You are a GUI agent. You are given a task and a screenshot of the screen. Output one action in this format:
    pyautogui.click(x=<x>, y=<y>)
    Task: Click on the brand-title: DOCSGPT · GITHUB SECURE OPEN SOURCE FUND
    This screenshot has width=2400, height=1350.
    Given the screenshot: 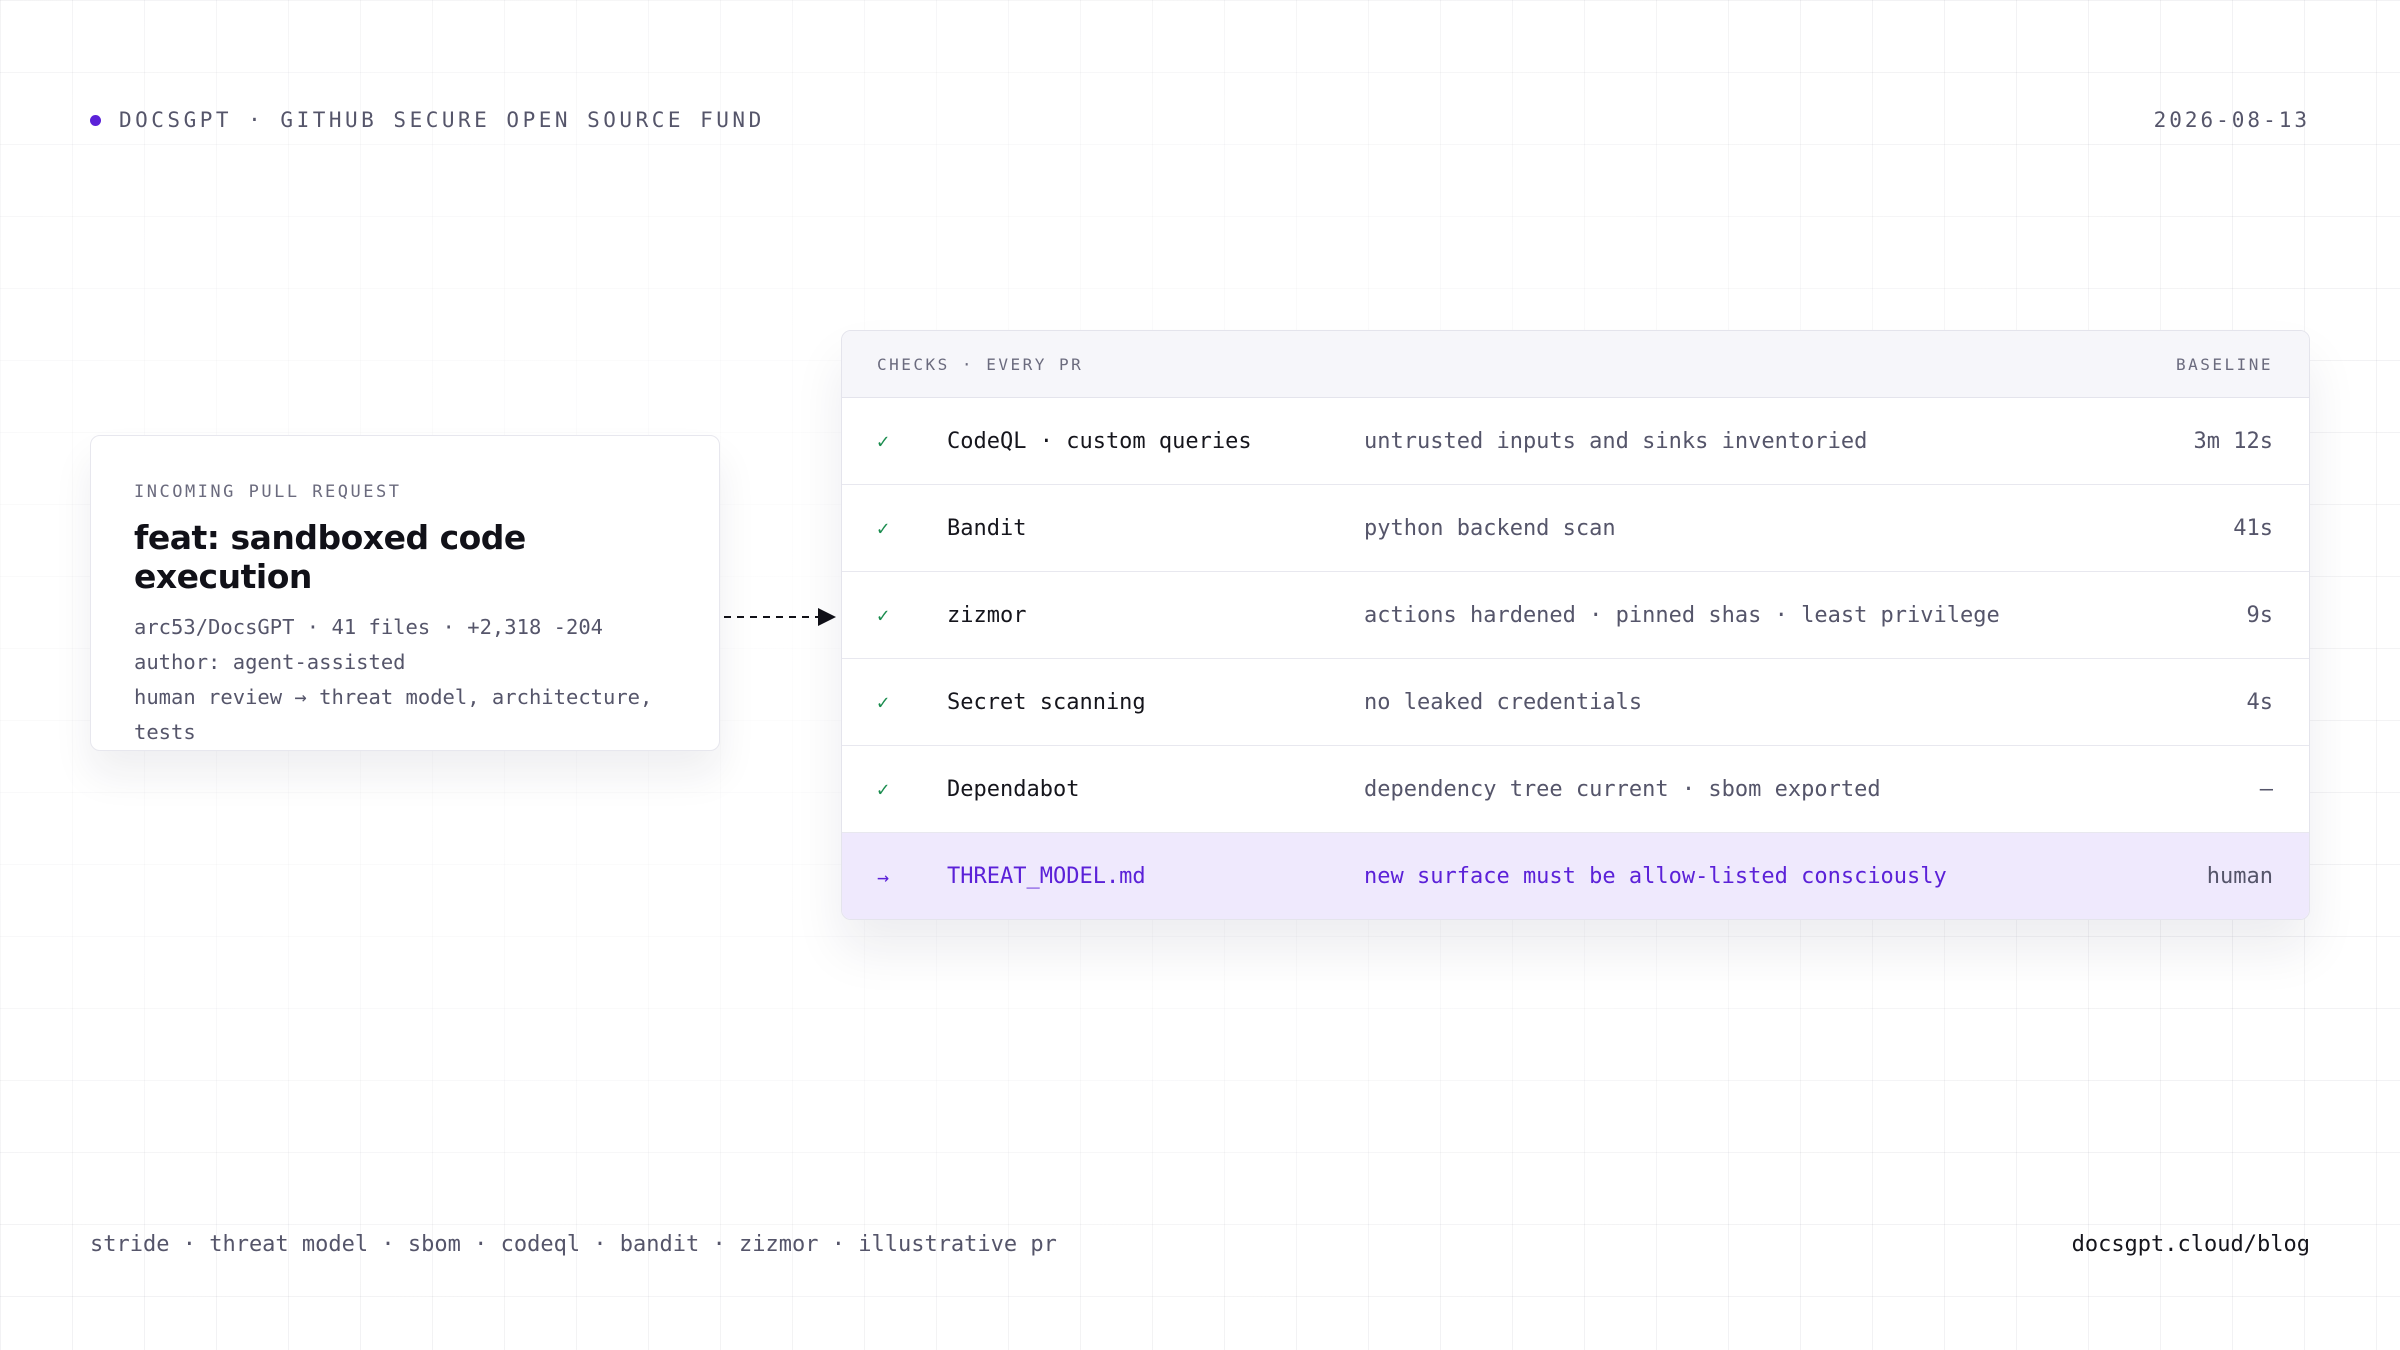 What is the action you would take?
    pyautogui.click(x=442, y=120)
    